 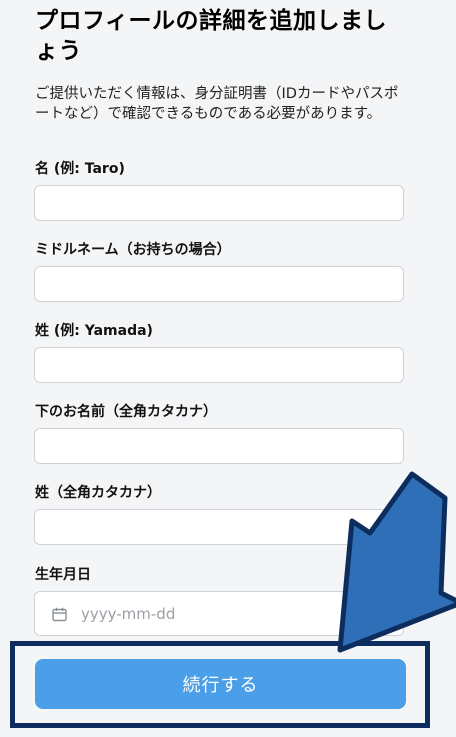 I want to click on middle-name-input, so click(x=219, y=284).